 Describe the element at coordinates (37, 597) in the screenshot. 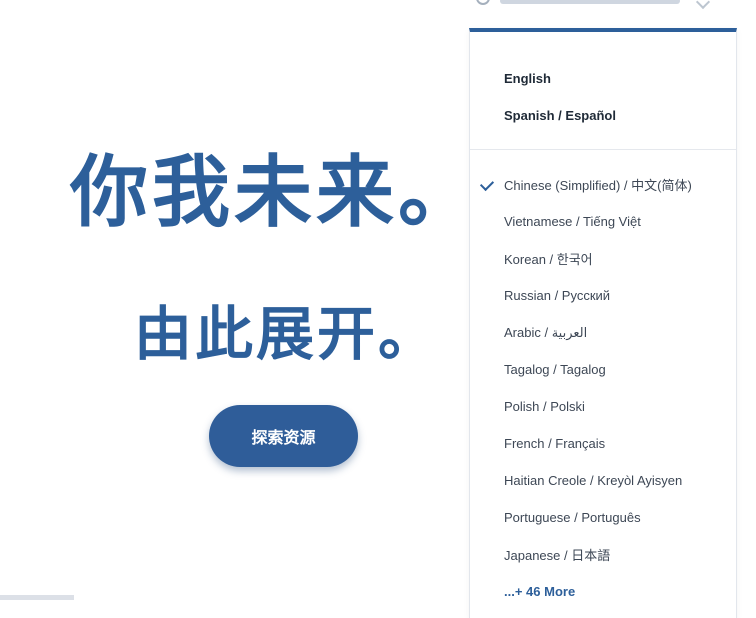

I see `bottom-left-fade` at that location.